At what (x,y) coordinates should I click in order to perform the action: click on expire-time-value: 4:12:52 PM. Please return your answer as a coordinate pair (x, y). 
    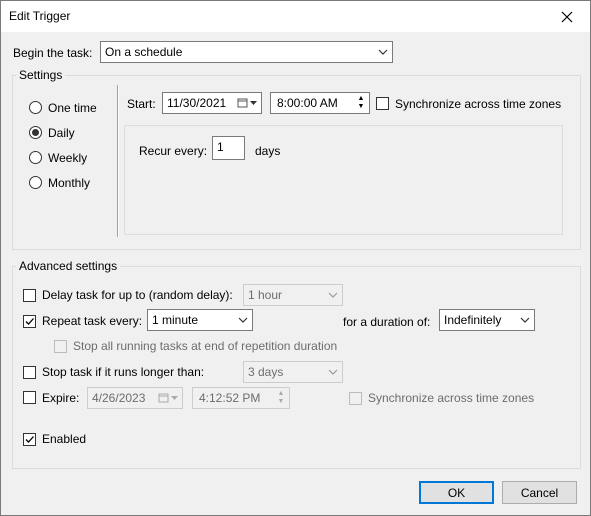
    Looking at the image, I should click on (230, 398).